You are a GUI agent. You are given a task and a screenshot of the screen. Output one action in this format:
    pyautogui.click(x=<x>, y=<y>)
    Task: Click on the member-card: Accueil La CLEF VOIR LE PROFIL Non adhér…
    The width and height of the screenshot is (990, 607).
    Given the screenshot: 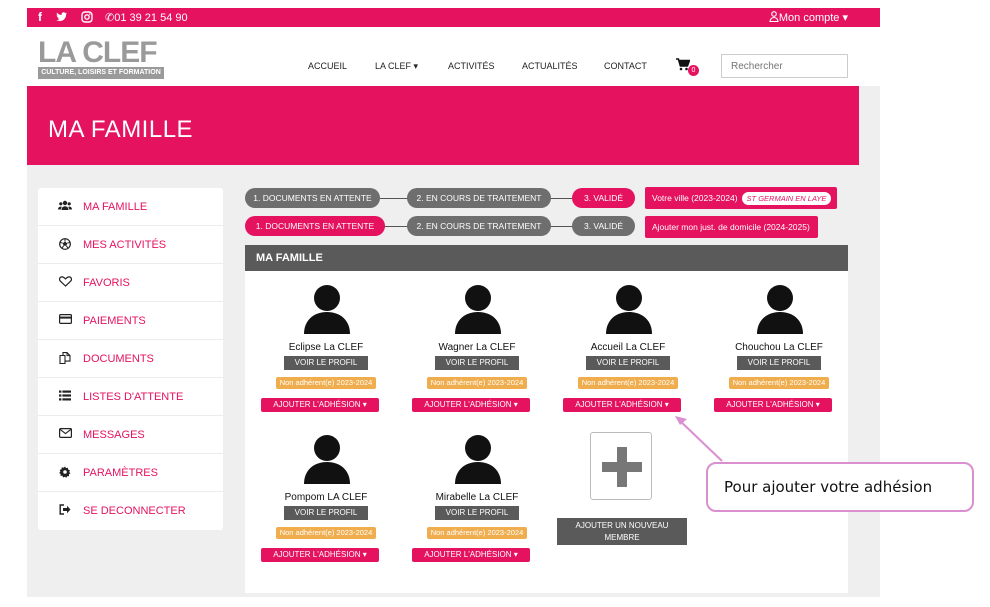 What is the action you would take?
    pyautogui.click(x=628, y=347)
    